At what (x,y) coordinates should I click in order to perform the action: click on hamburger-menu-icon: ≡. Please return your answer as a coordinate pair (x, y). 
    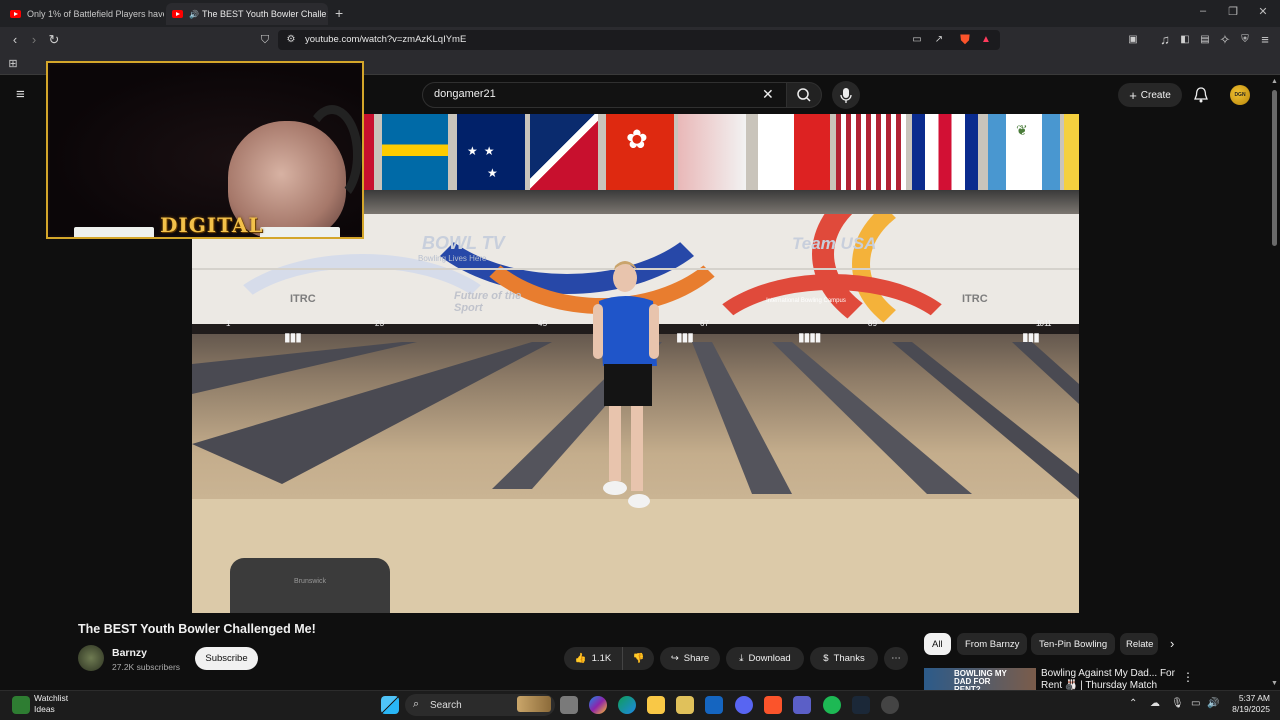
    Looking at the image, I should click on (20, 94).